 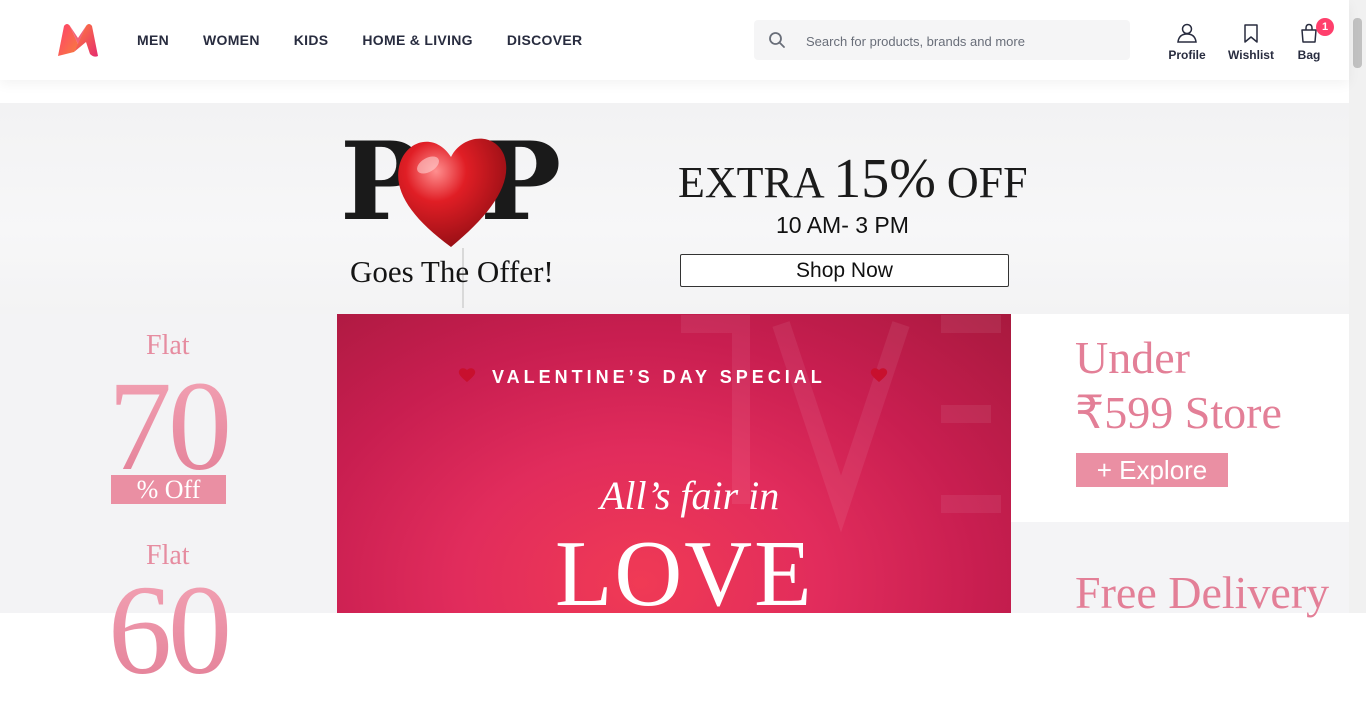 I want to click on nav-kids: KIDS, so click(x=311, y=40).